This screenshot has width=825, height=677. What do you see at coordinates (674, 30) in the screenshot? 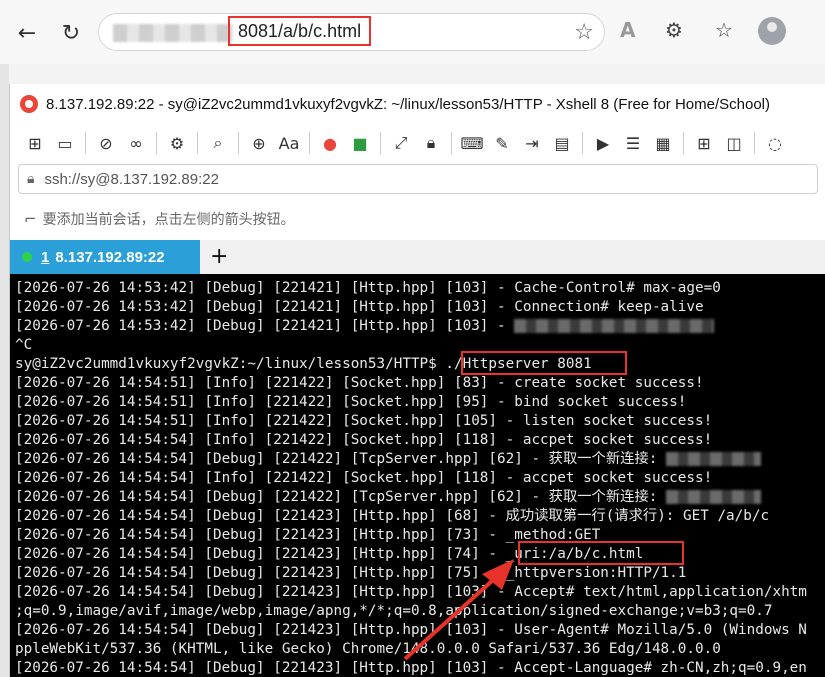
I see `extensions-icon: ⚙` at bounding box center [674, 30].